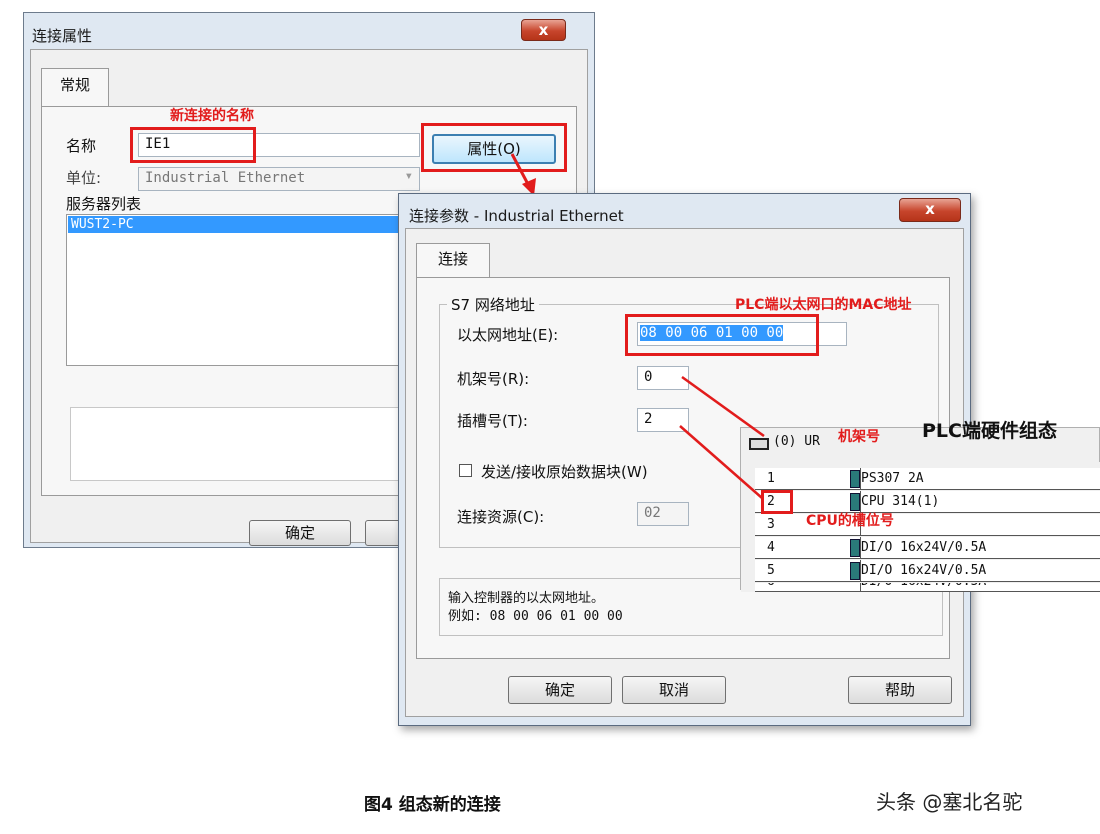 The width and height of the screenshot is (1100, 834). What do you see at coordinates (432, 805) in the screenshot?
I see `figure-caption: 图4 组态新的连接` at bounding box center [432, 805].